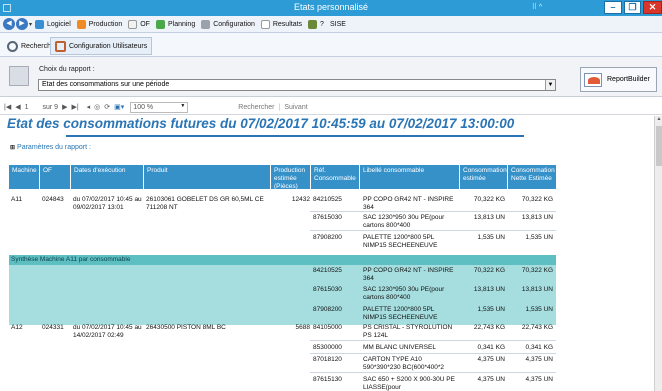  What do you see at coordinates (12, 46) in the screenshot?
I see `search-icon` at bounding box center [12, 46].